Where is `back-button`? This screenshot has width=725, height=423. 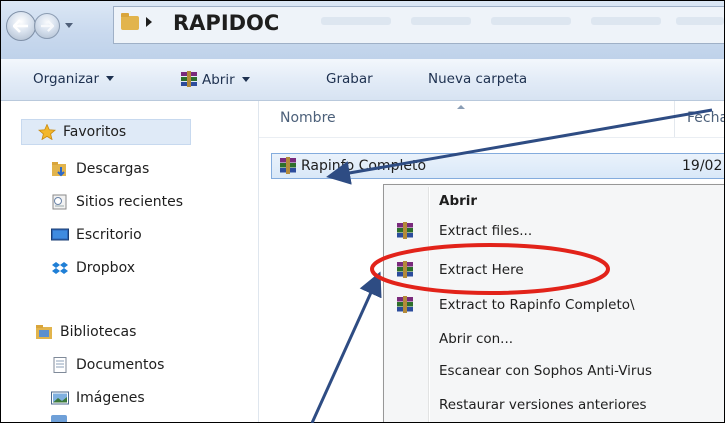 back-button is located at coordinates (21, 26).